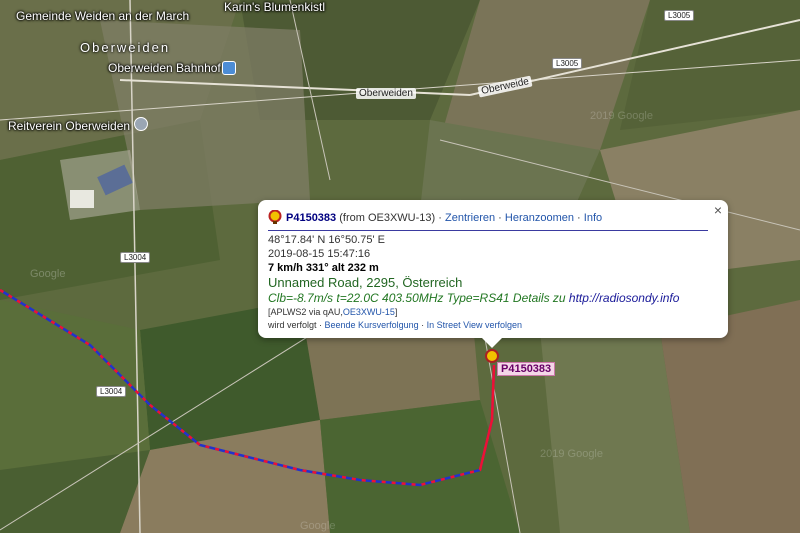  I want to click on road-shield-l3004-b: L3004, so click(111, 391).